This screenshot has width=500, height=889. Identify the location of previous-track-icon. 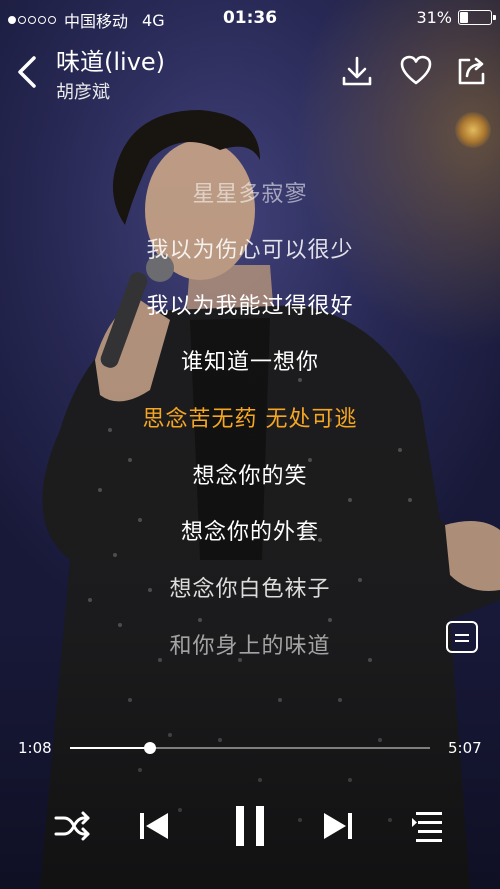
(154, 826).